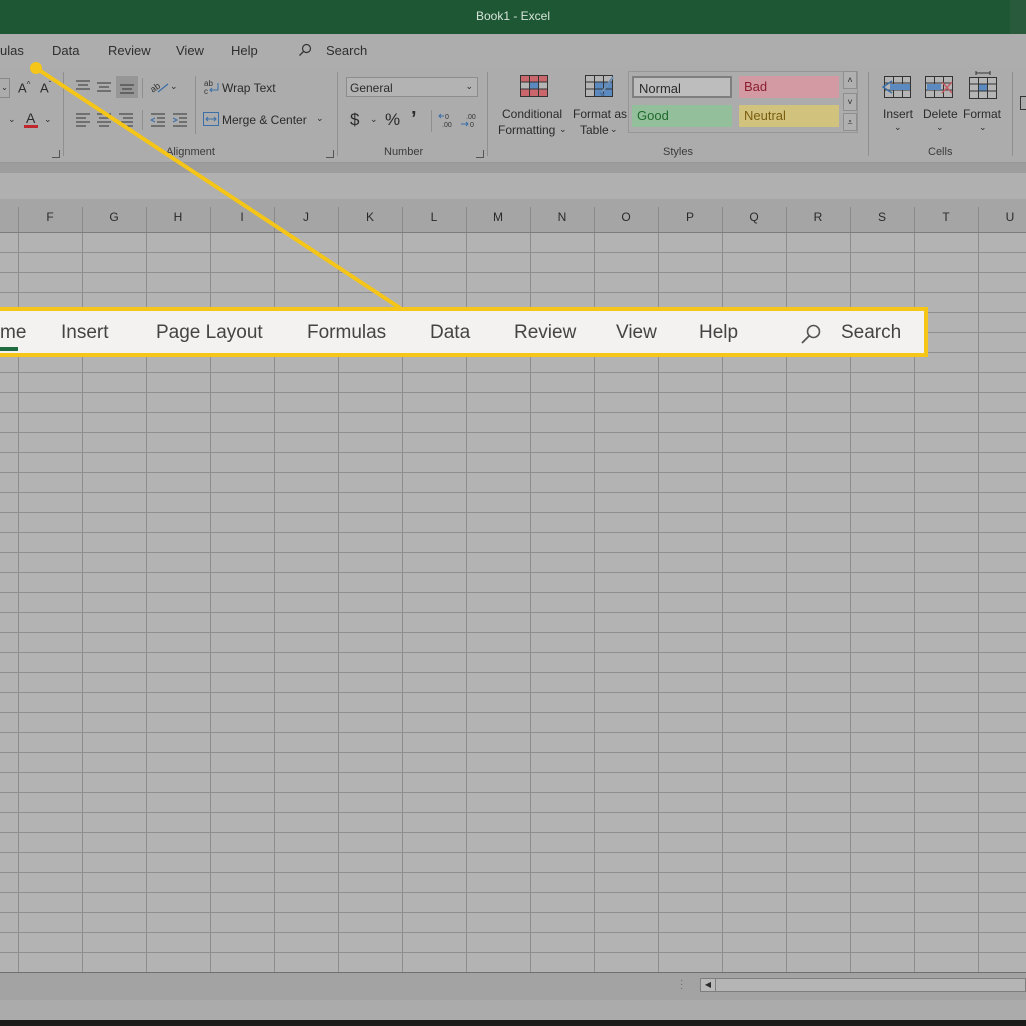 This screenshot has width=1026, height=1026. Describe the element at coordinates (811, 336) in the screenshot. I see `callout-search-icon` at that location.